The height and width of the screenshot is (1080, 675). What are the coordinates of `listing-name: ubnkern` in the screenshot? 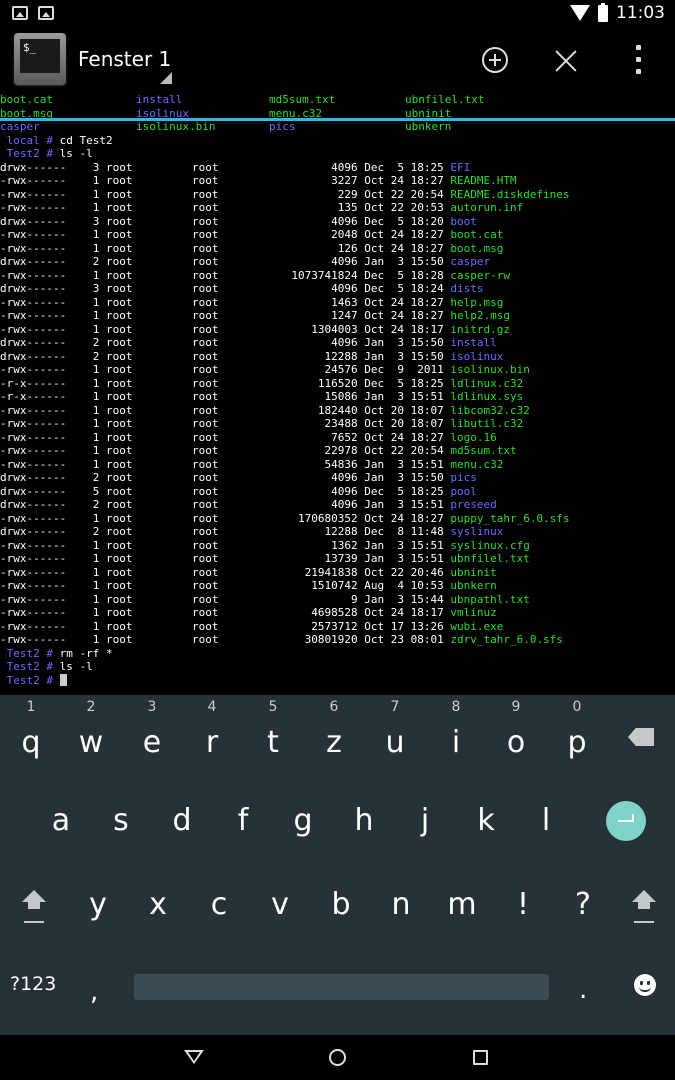 It's located at (473, 585).